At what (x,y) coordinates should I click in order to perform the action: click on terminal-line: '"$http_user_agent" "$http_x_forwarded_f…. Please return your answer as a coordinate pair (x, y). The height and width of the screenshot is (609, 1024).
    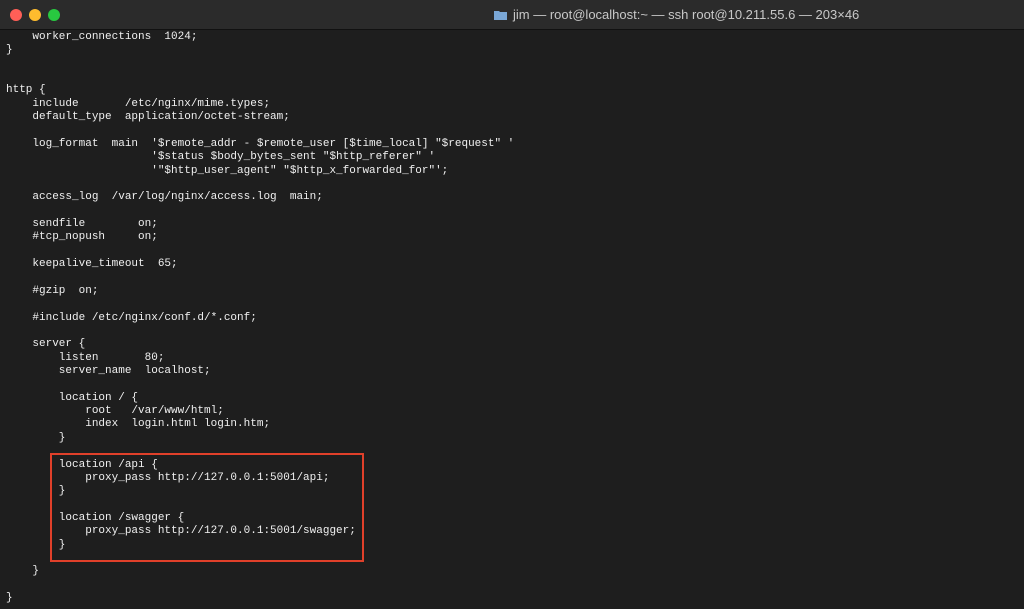
    Looking at the image, I should click on (227, 170).